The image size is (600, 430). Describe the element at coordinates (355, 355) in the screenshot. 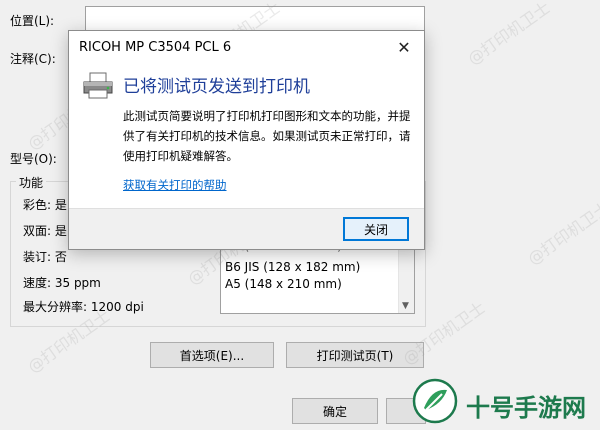

I see `print-test-page-button: 打印测试页(T)` at that location.